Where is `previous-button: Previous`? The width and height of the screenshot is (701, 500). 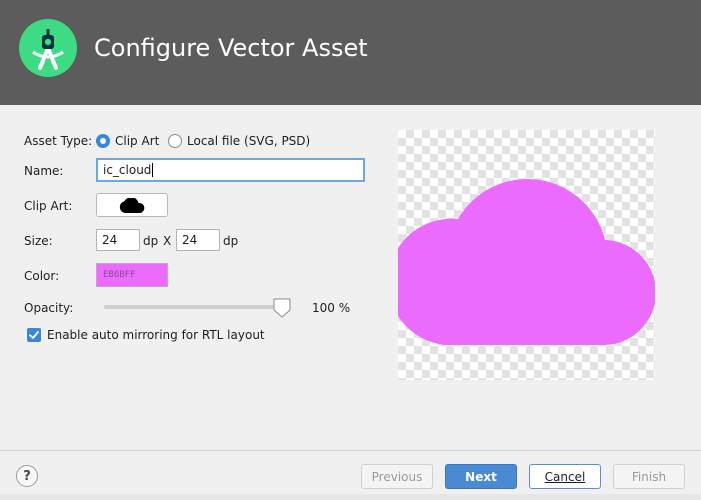
previous-button: Previous is located at coordinates (397, 476).